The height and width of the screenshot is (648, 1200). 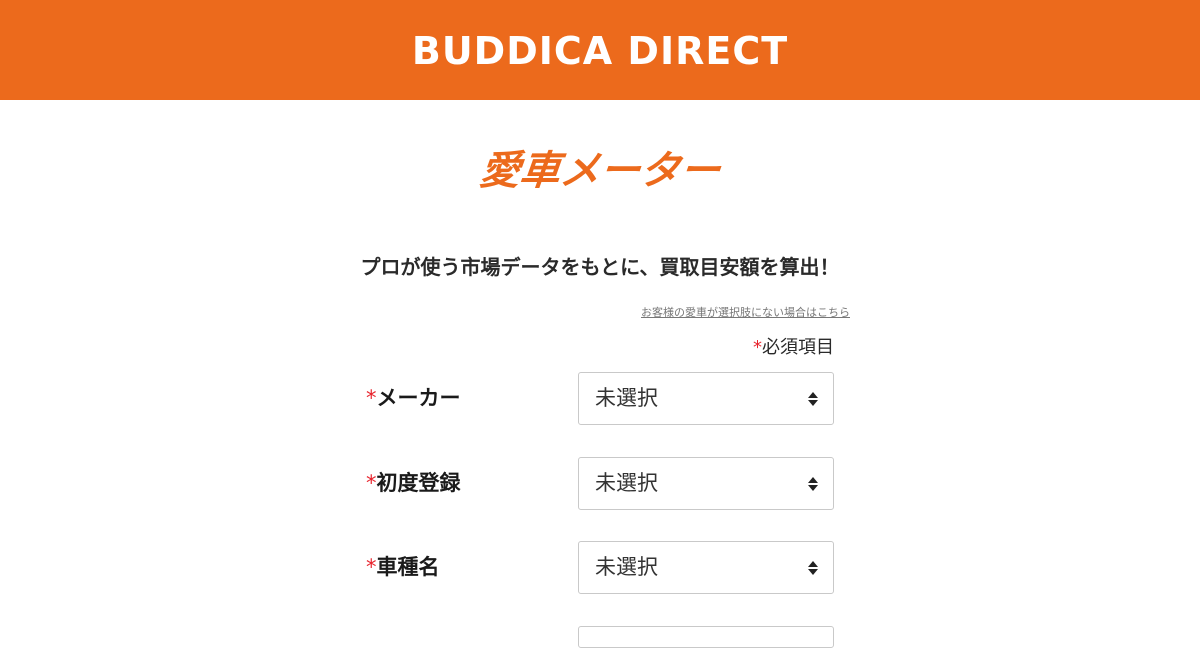 What do you see at coordinates (408, 567) in the screenshot?
I see `field-label-text: 車種名` at bounding box center [408, 567].